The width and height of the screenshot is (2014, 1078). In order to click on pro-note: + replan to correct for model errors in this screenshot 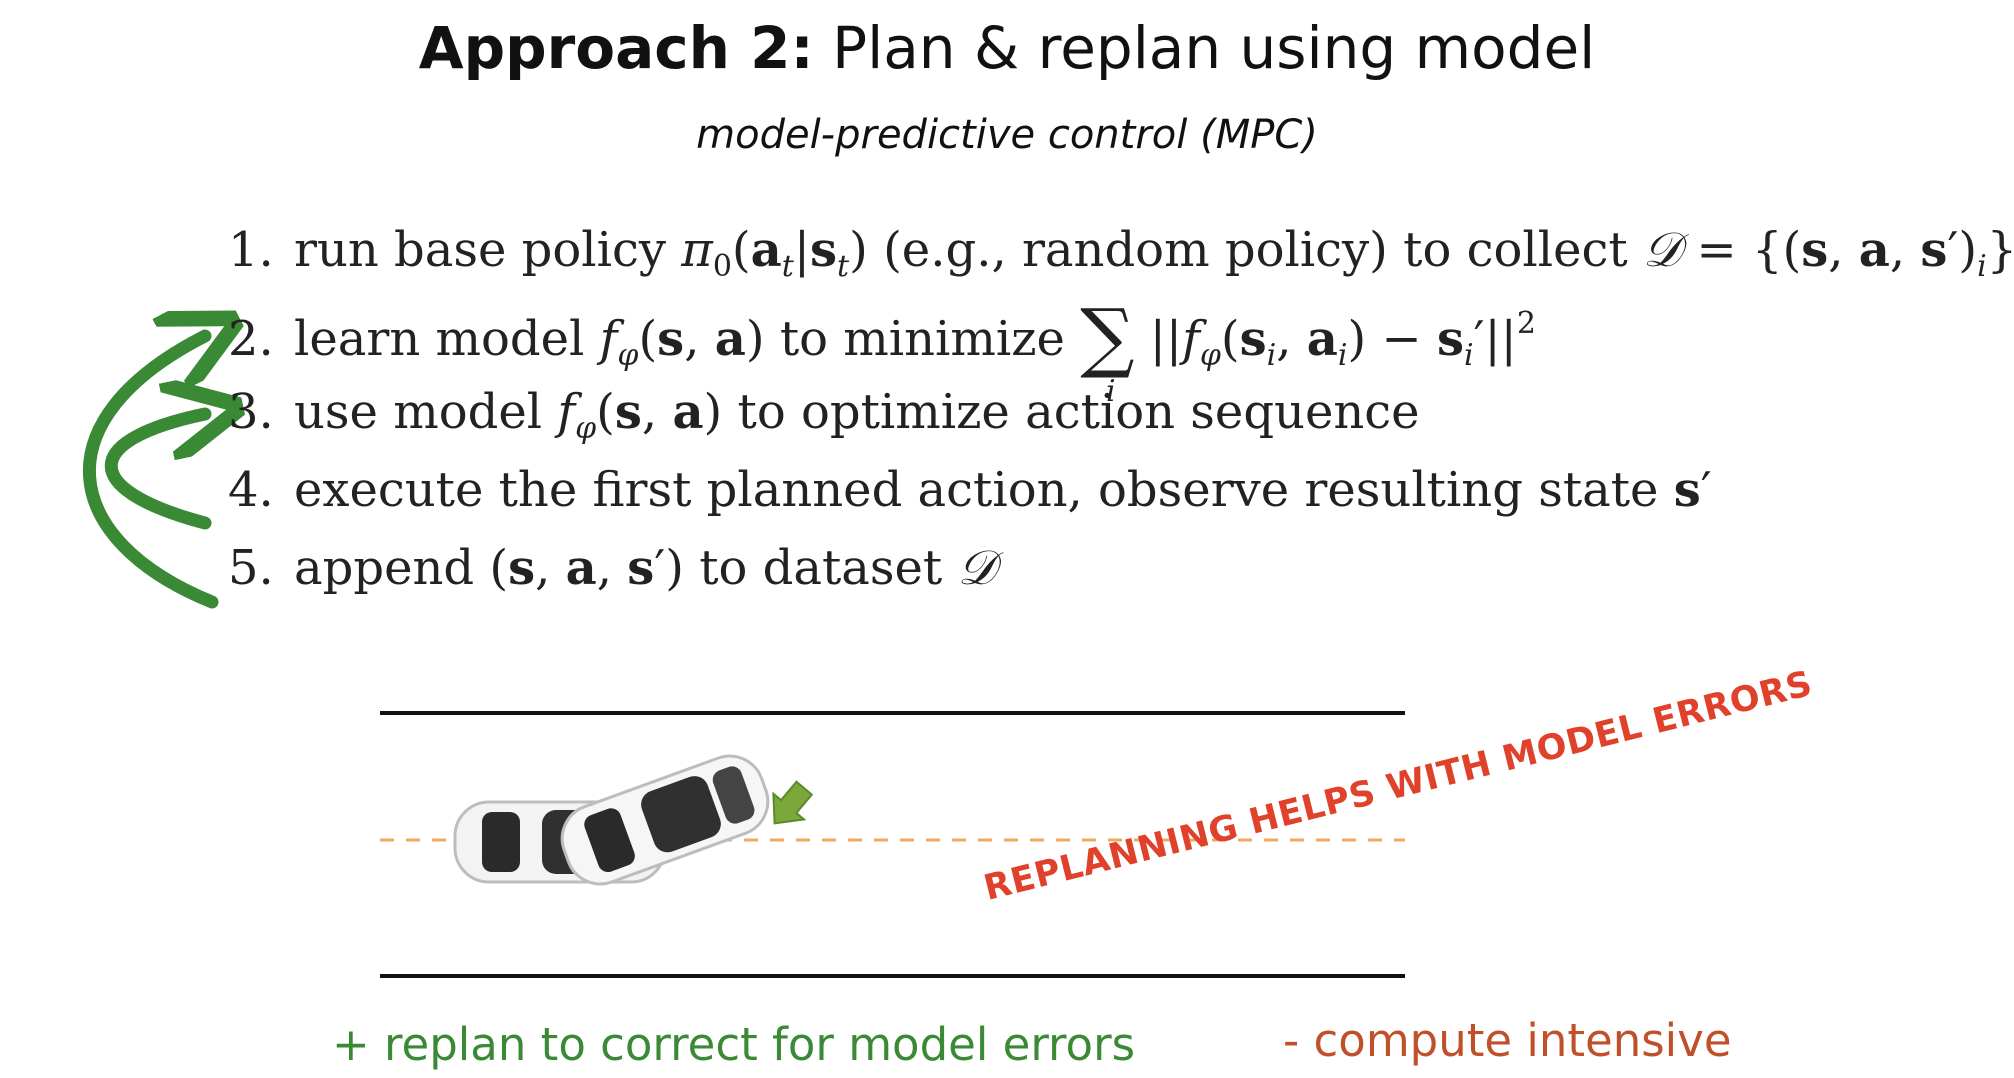, I will do `click(734, 1044)`.